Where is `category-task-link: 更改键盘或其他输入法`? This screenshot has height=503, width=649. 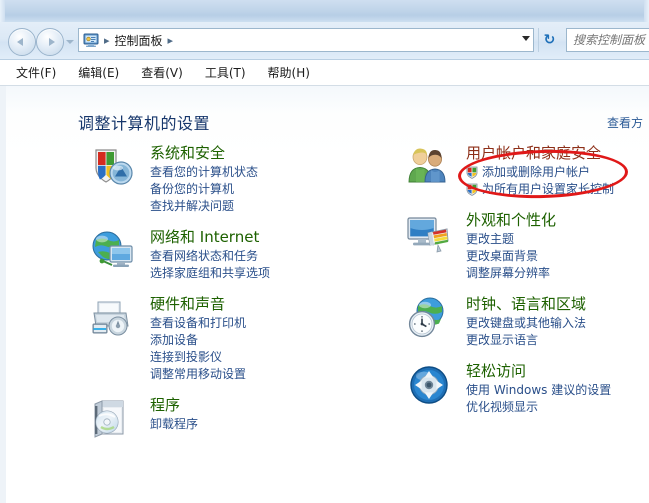 category-task-link: 更改键盘或其他输入法 is located at coordinates (557, 323).